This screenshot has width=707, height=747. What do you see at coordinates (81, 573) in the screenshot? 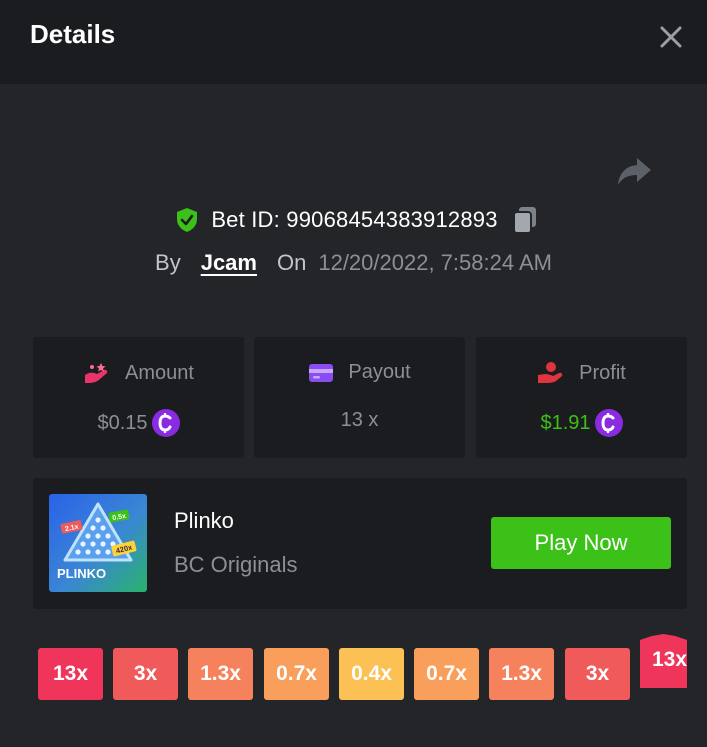
I see `thumb-title: PLINKO` at bounding box center [81, 573].